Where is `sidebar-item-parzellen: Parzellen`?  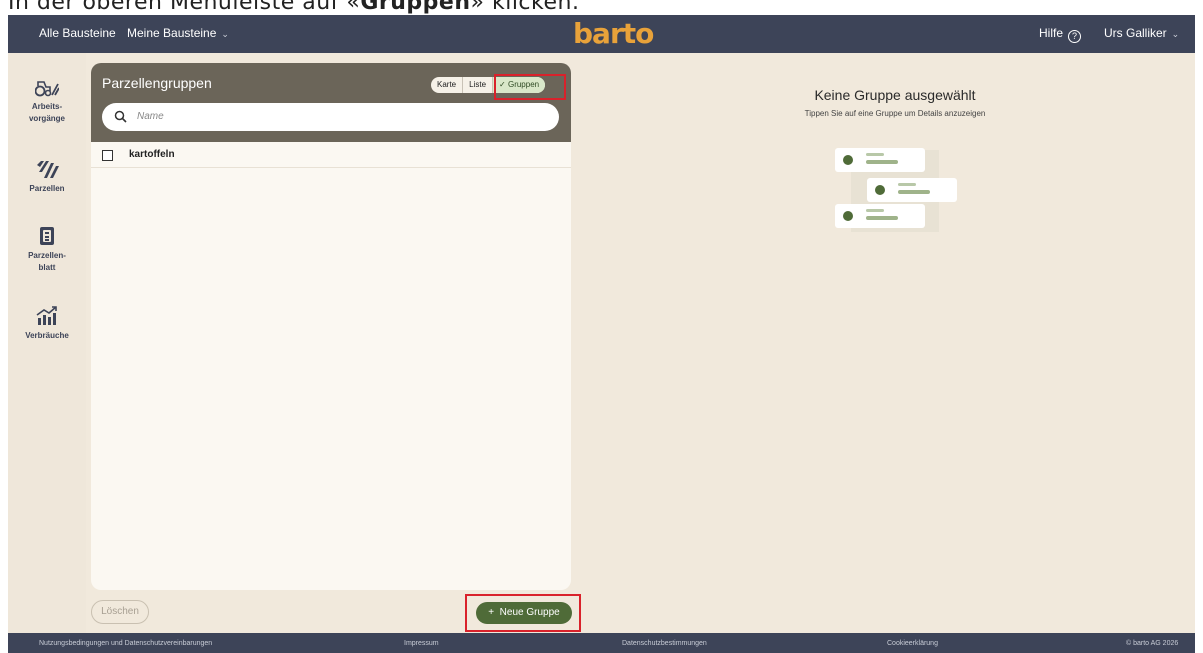 sidebar-item-parzellen: Parzellen is located at coordinates (47, 177).